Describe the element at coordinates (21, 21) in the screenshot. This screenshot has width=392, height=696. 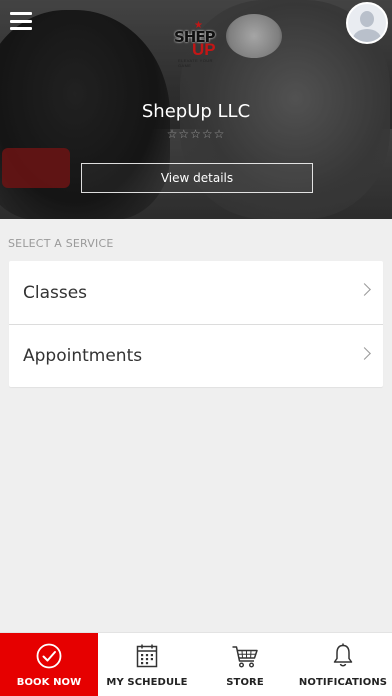
I see `hamburger-menu-icon` at that location.